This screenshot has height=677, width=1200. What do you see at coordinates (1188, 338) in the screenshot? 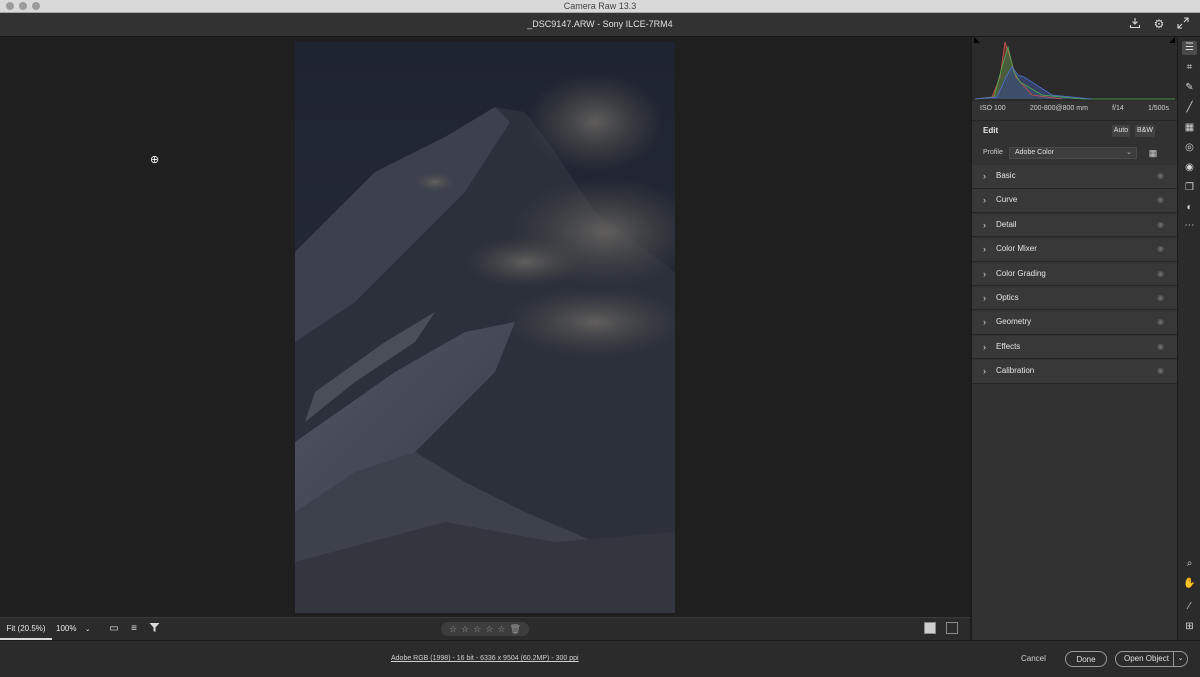
I see `tool-strip: ☰ ⌗ ✎ ╱ ▦ ◎ ◉ ❐ ◐ ⋯ ⌕ ✋ ⁄ ⊞` at bounding box center [1188, 338].